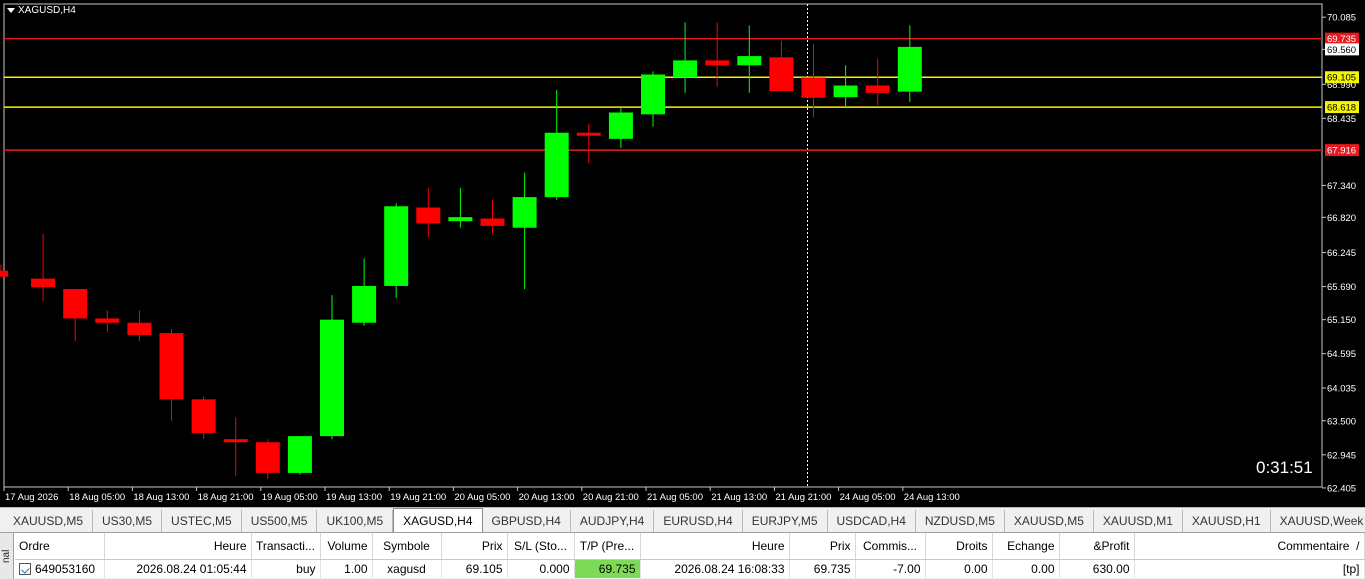  Describe the element at coordinates (1249, 546) in the screenshot. I see `col-commentaire: Commentaire /` at that location.